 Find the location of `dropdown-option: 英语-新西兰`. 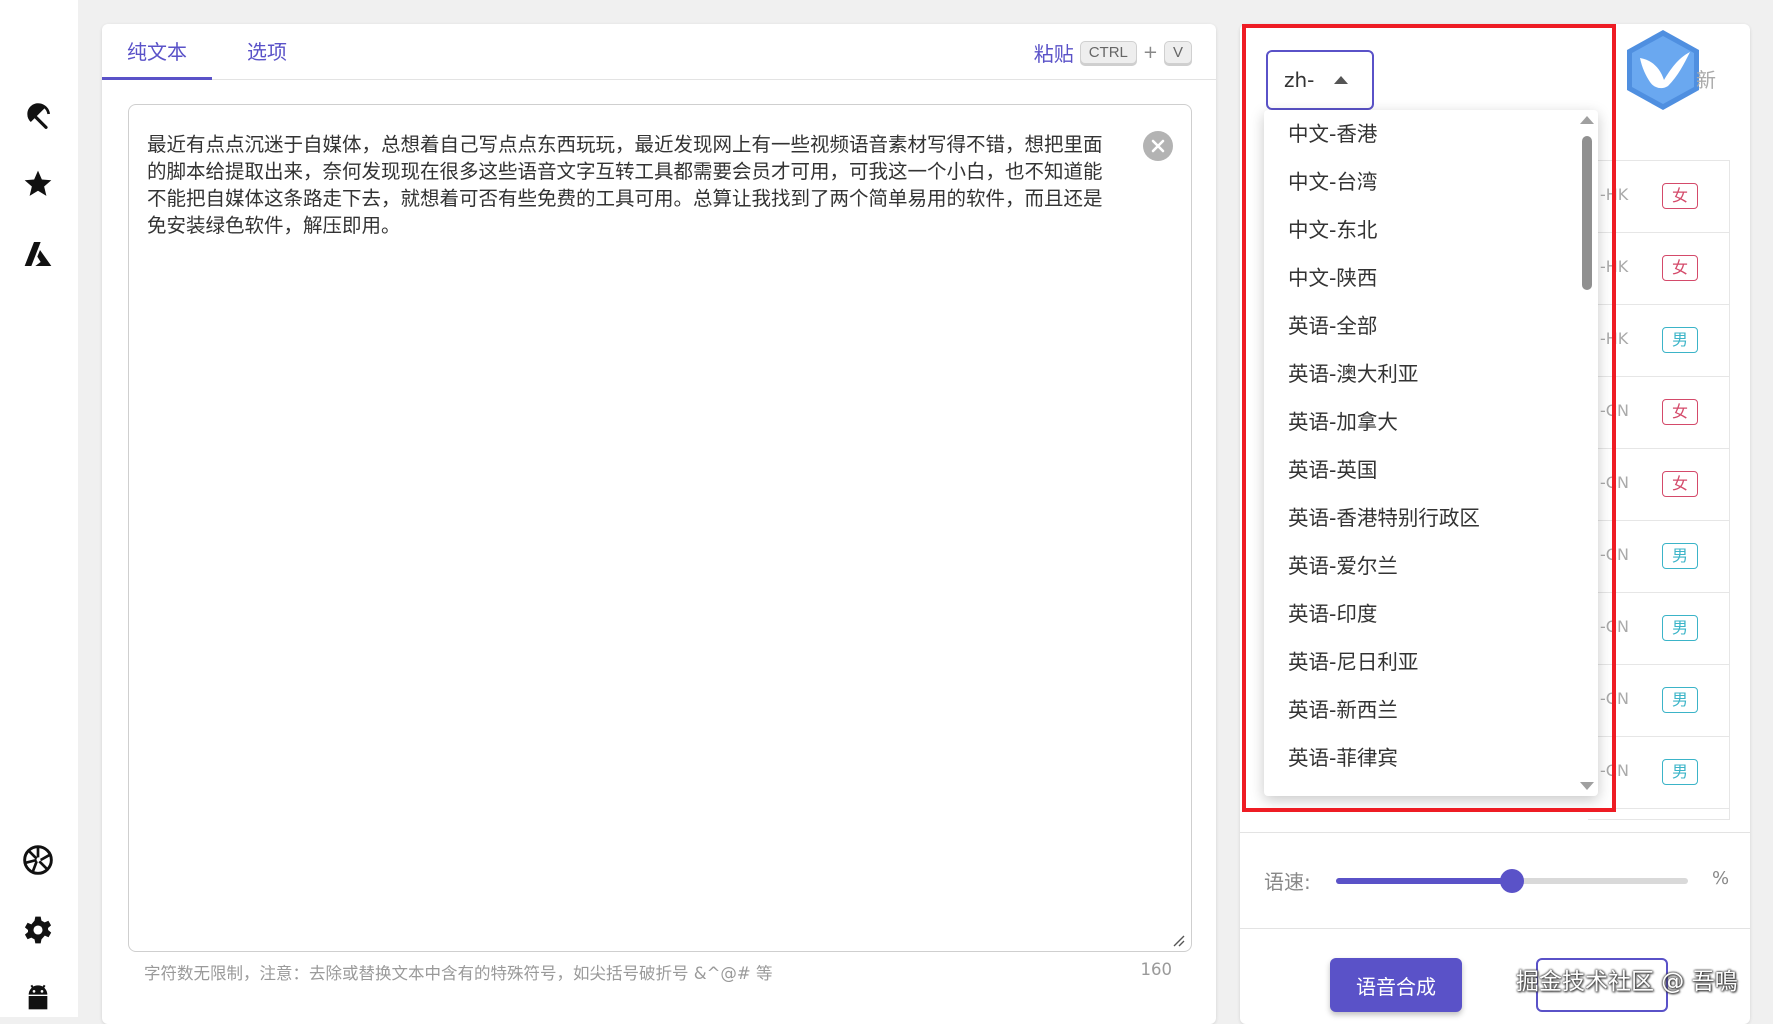

dropdown-option: 英语-新西兰 is located at coordinates (1343, 710).